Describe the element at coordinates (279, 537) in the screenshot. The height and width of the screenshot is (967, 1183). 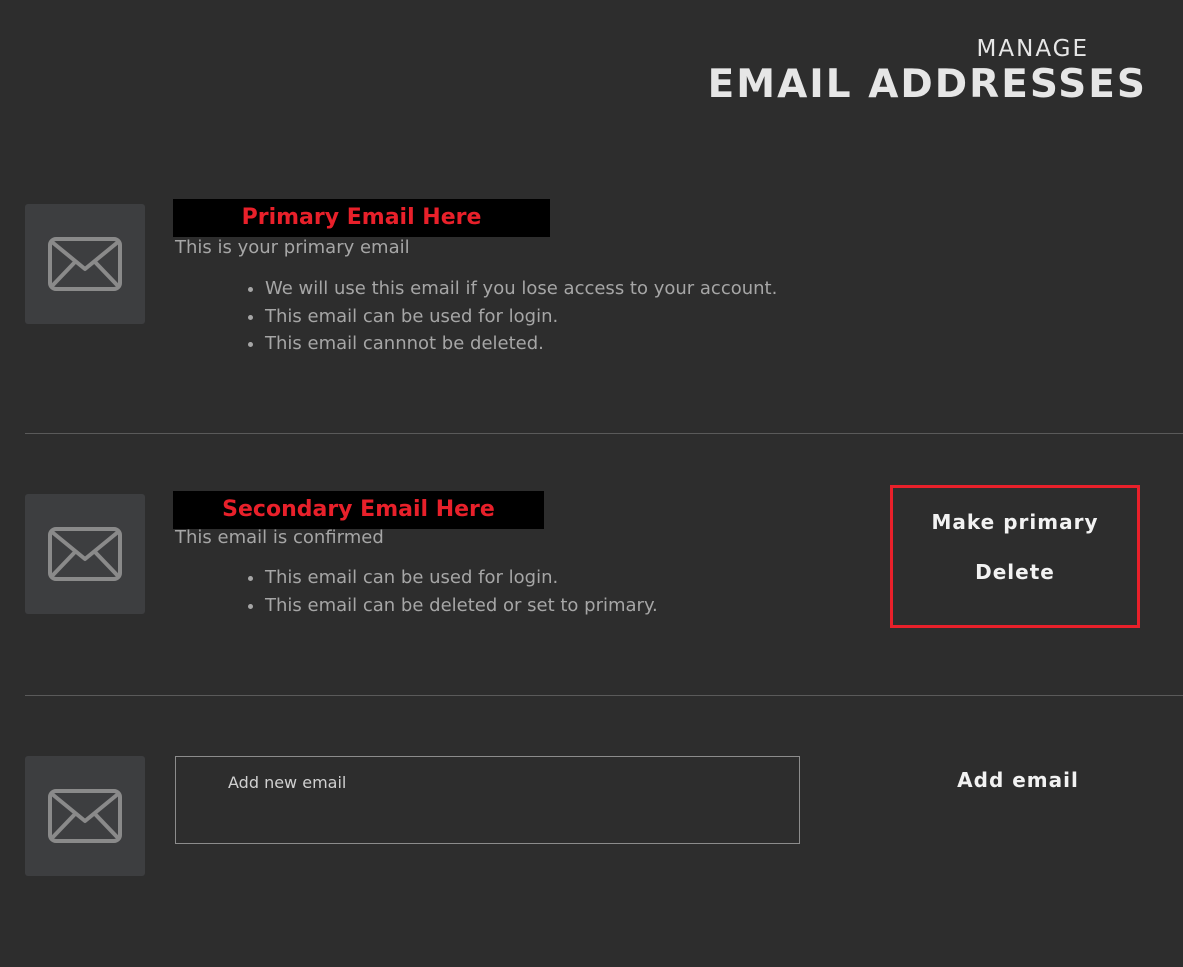
I see `secondary-email-status: This email is confirmed` at that location.